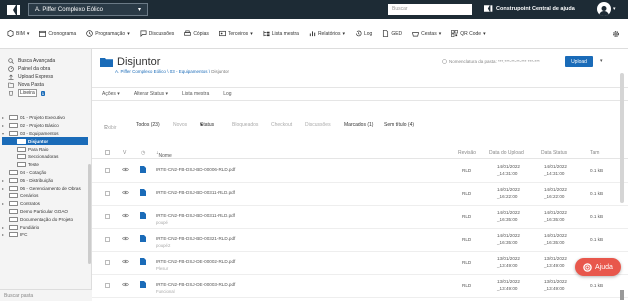 This screenshot has width=628, height=301. What do you see at coordinates (358, 125) in the screenshot?
I see `filter-marcados: Marcados (1)` at bounding box center [358, 125].